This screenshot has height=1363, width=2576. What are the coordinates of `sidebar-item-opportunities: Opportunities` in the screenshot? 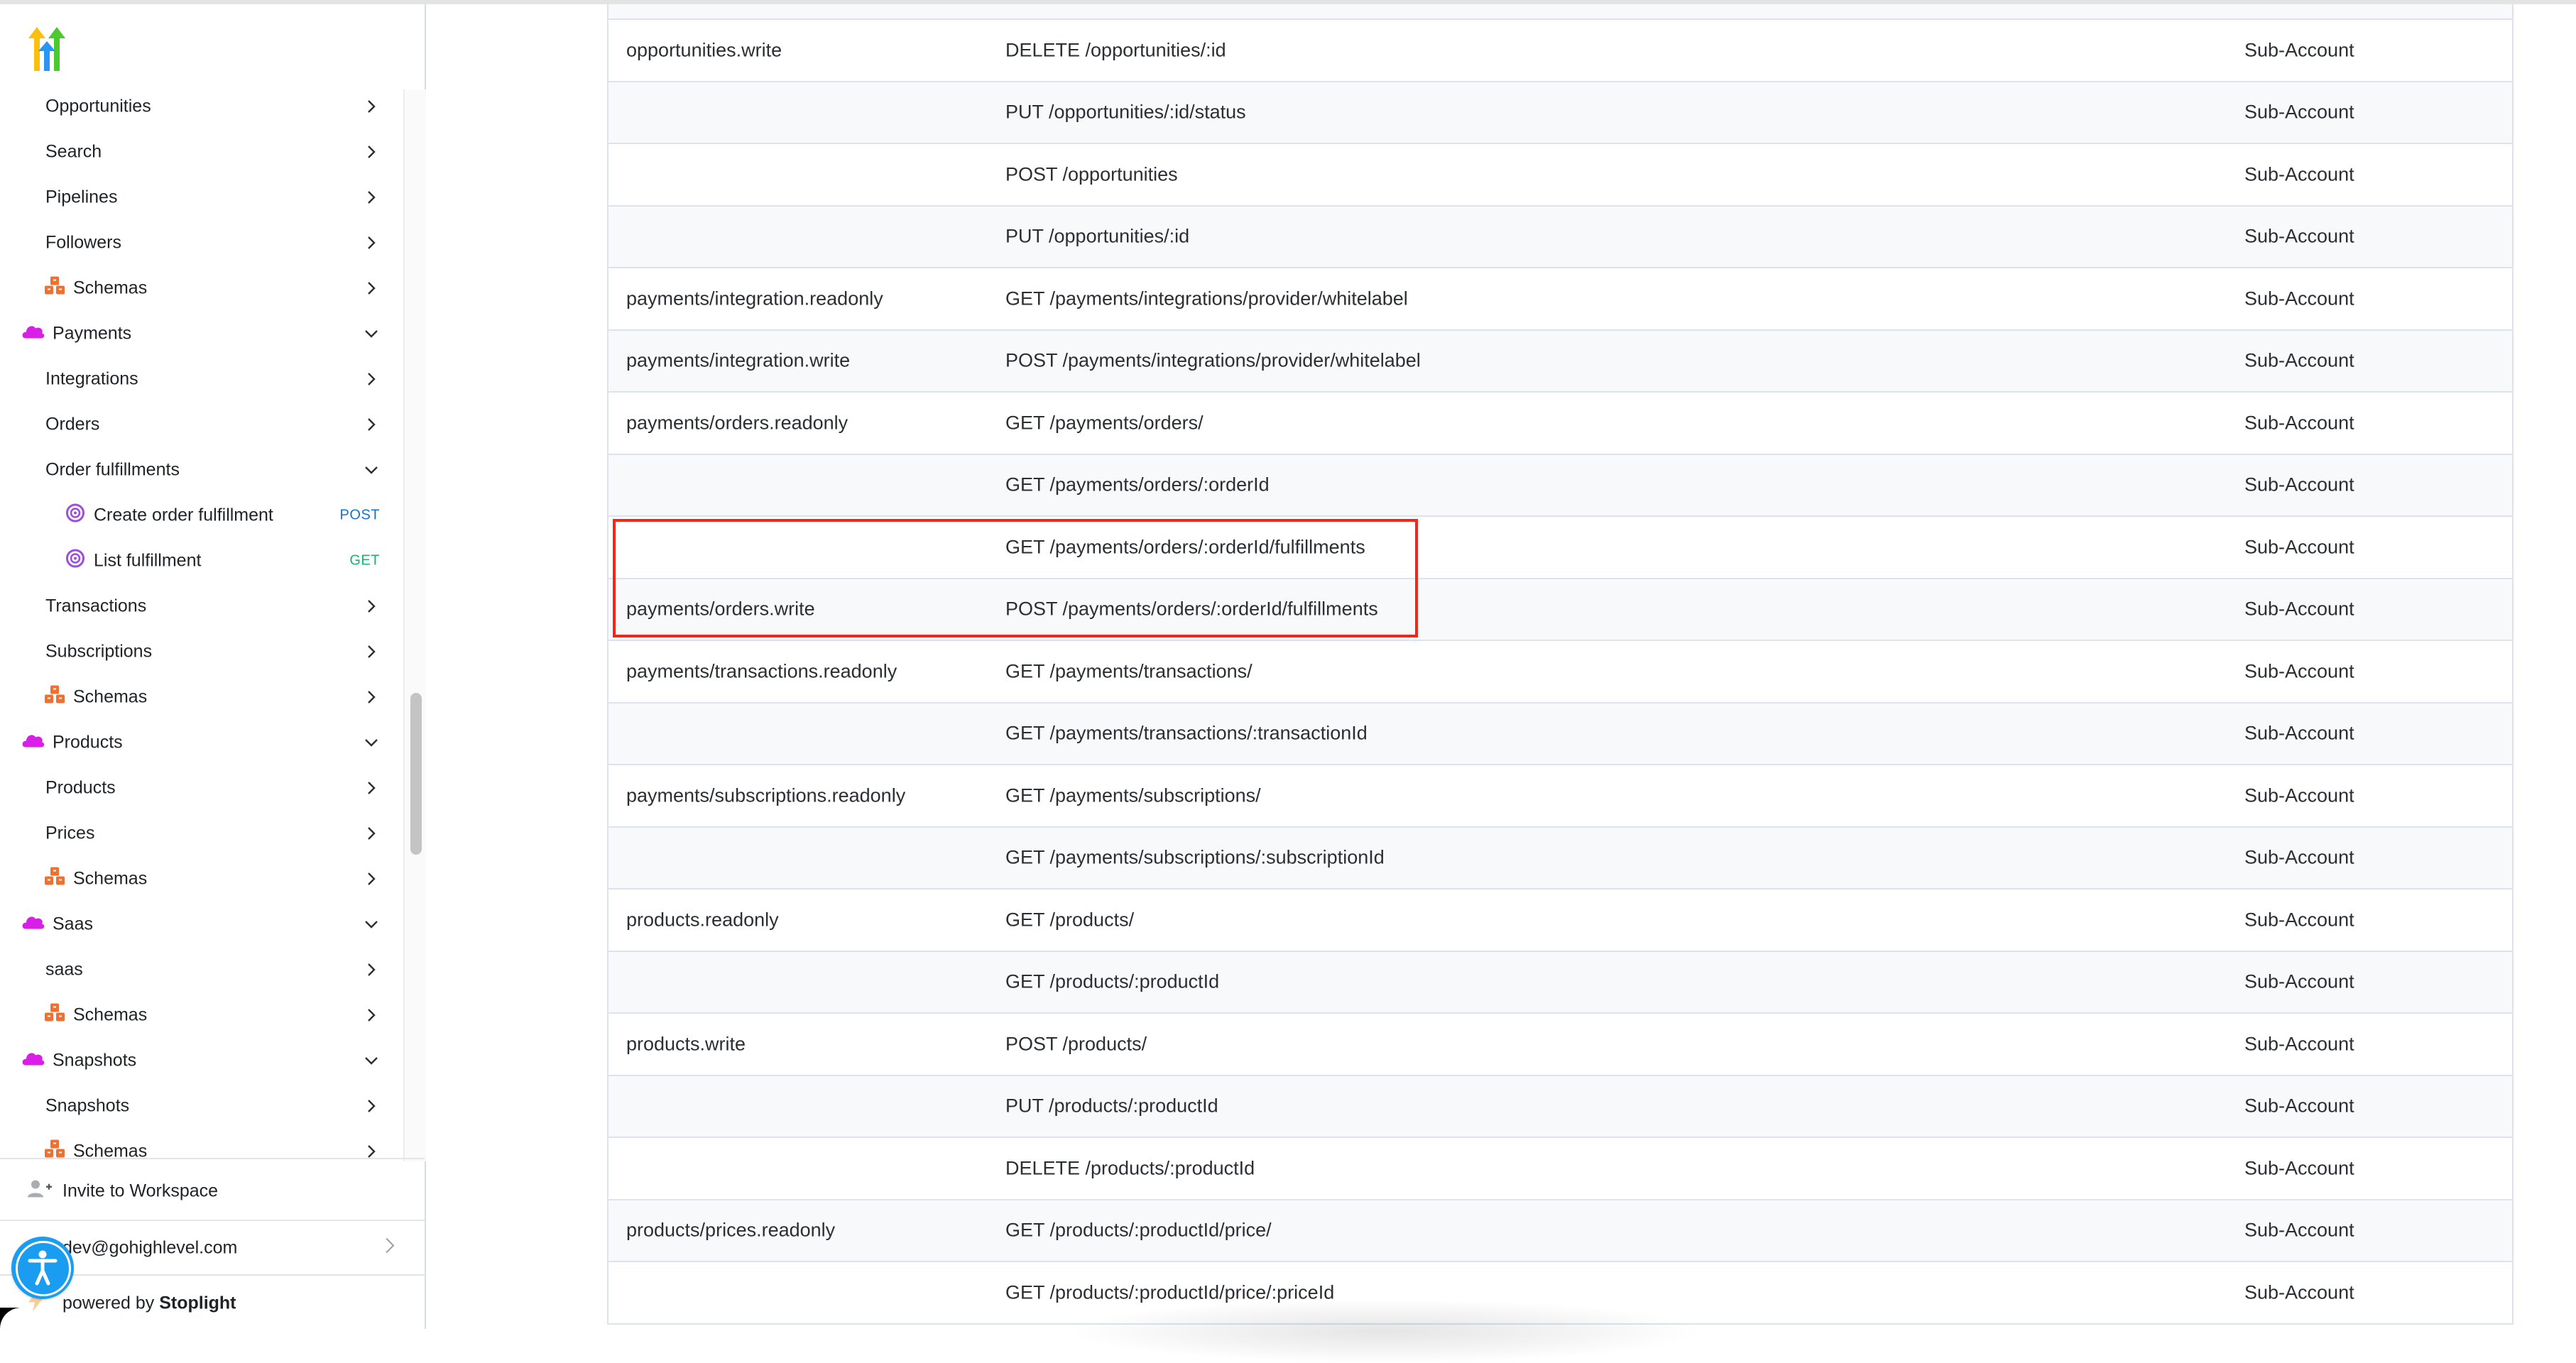 It's located at (201, 109).